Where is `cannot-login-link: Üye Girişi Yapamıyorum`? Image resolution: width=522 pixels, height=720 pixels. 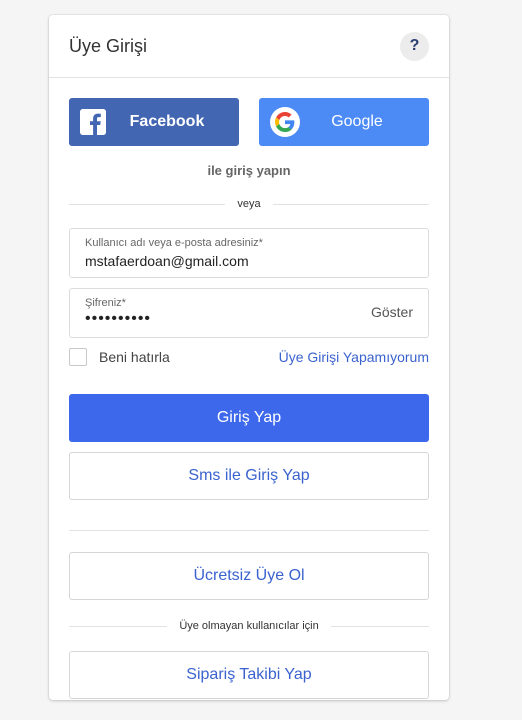
cannot-login-link: Üye Girişi Yapamıyorum is located at coordinates (354, 357).